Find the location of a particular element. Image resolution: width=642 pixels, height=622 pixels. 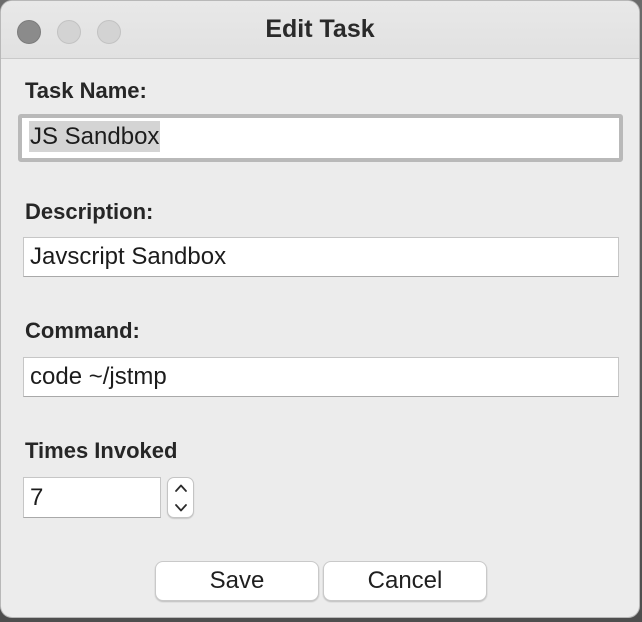

task-name-label: Task Name: is located at coordinates (86, 90).